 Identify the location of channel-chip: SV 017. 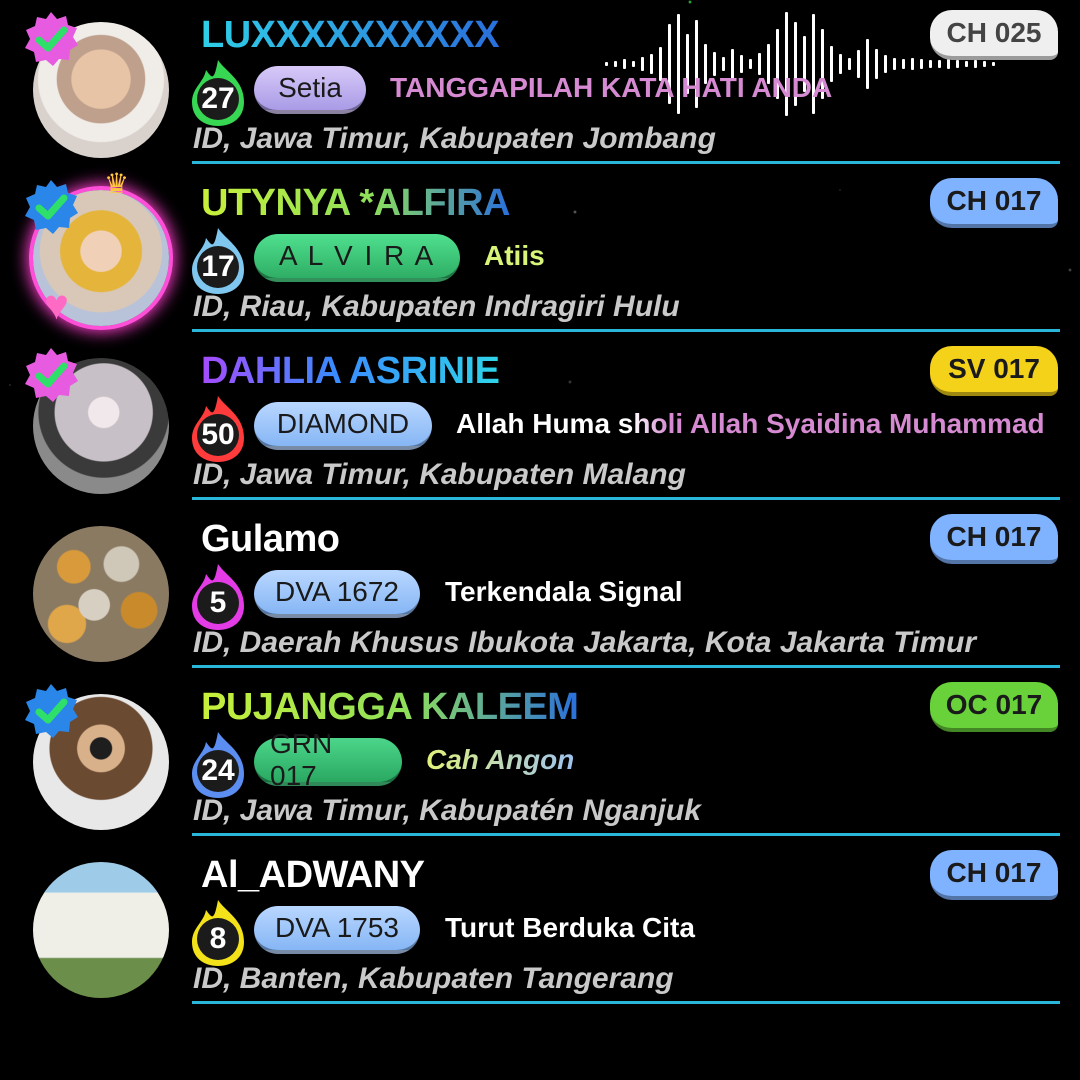
(994, 371).